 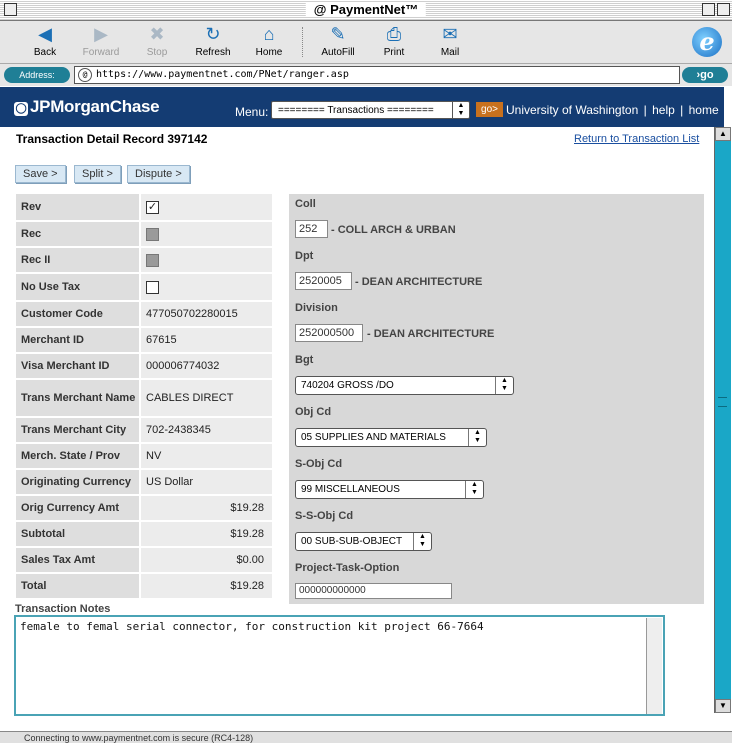 I want to click on detail-label: Rec, so click(x=77, y=234).